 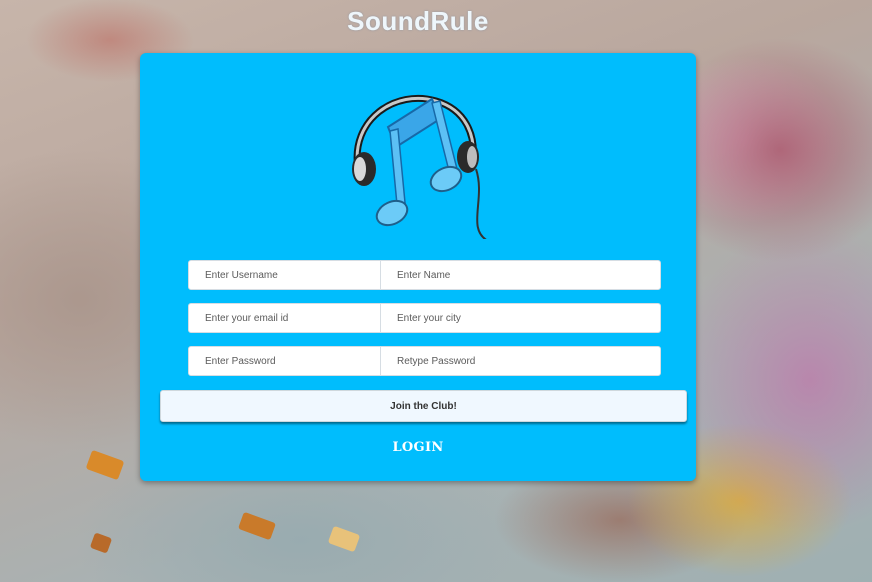 What do you see at coordinates (520, 318) in the screenshot?
I see `city-input` at bounding box center [520, 318].